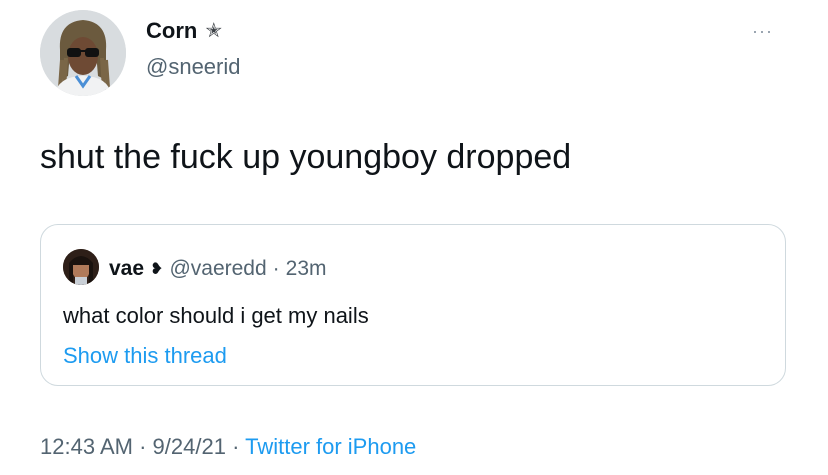 This screenshot has width=828, height=475. Describe the element at coordinates (306, 269) in the screenshot. I see `quoted-time: 23m` at that location.